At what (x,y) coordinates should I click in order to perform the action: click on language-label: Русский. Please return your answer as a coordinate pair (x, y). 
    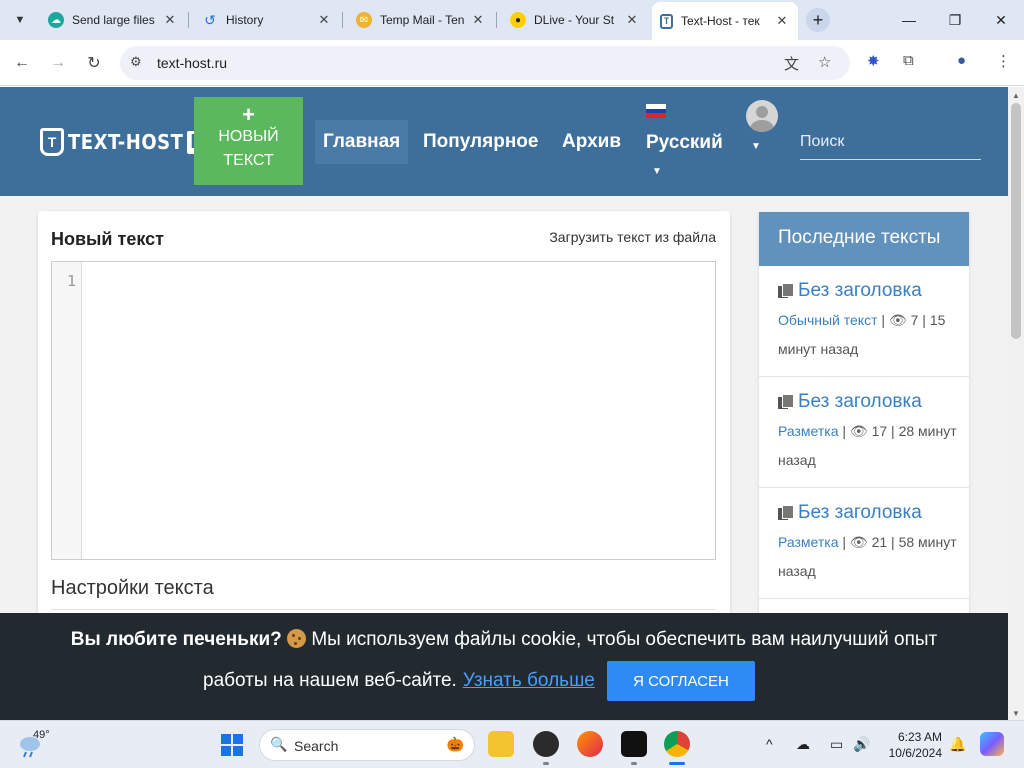
    Looking at the image, I should click on (684, 142).